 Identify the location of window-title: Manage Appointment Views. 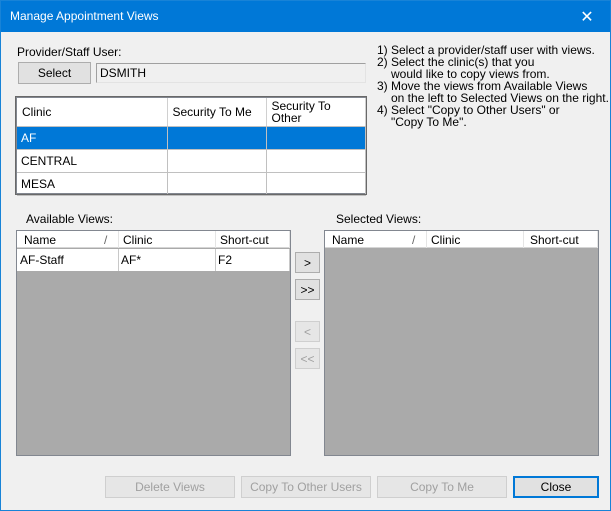
(84, 16).